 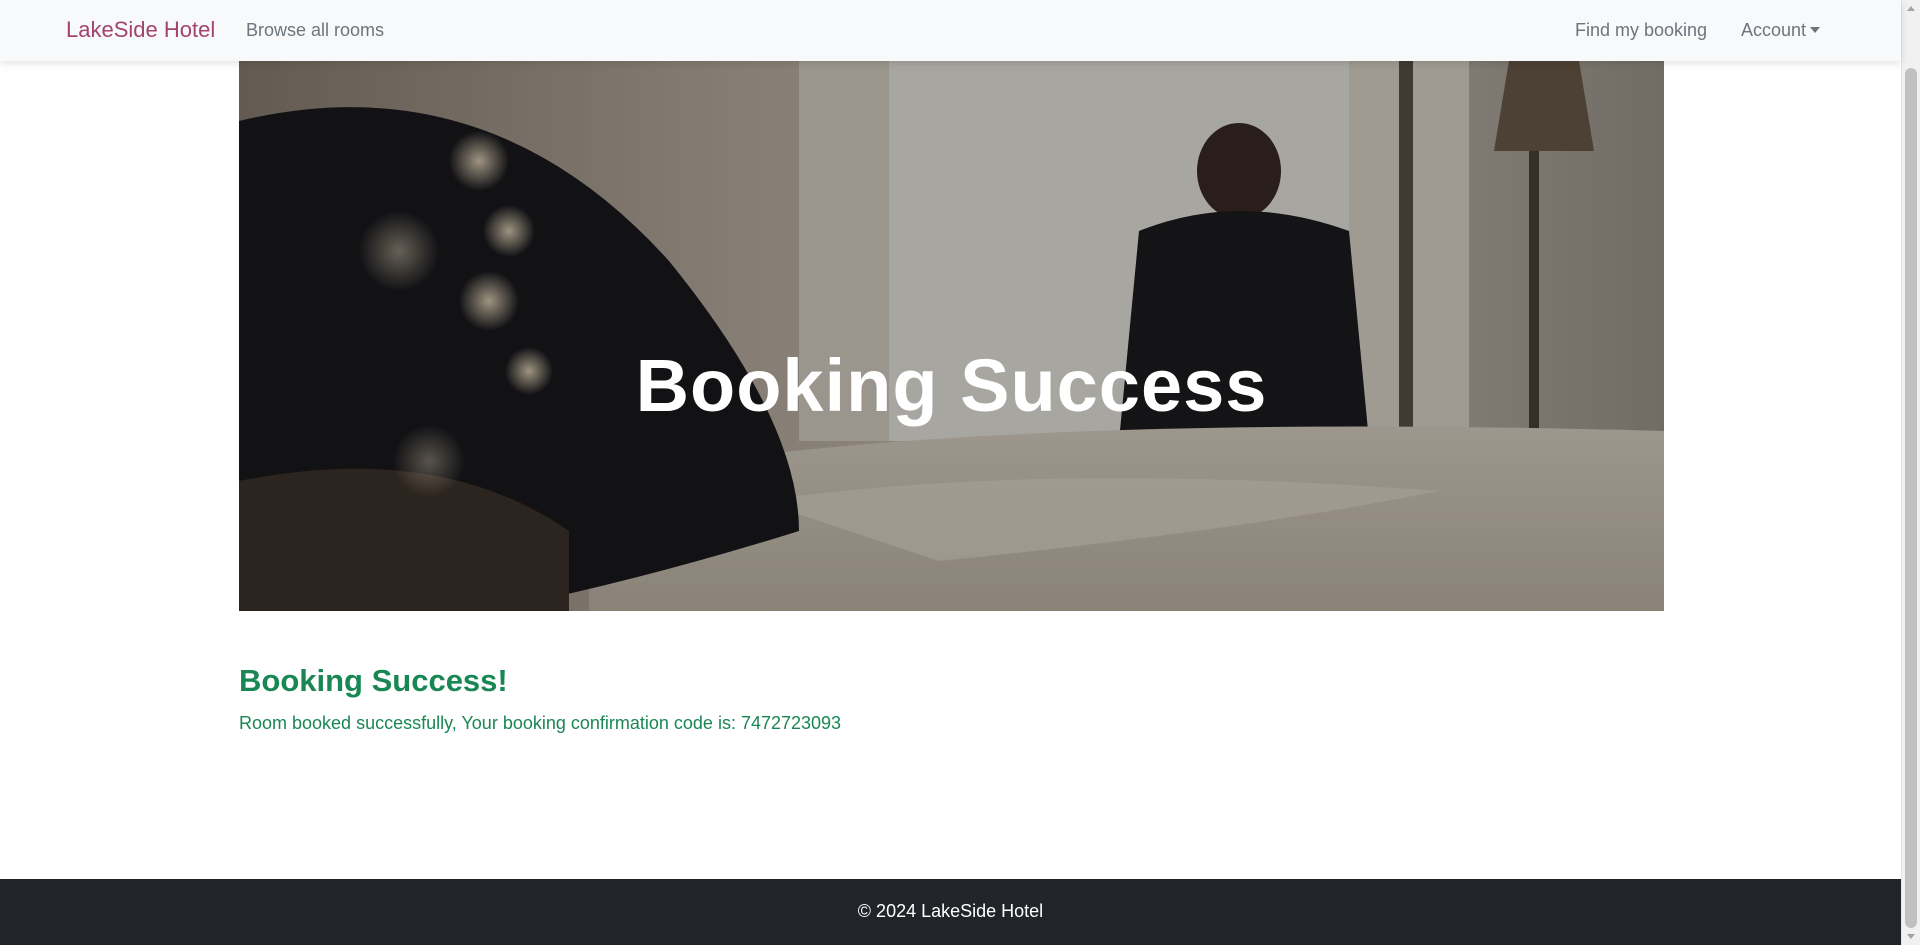 I want to click on hero-title: Booking Success, so click(x=951, y=385).